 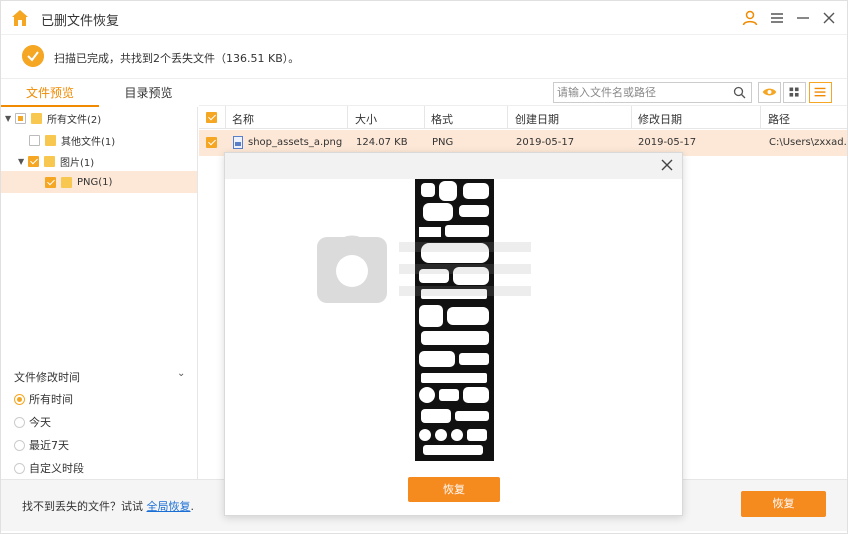 I want to click on tree-label: 所有文件(2), so click(x=74, y=120).